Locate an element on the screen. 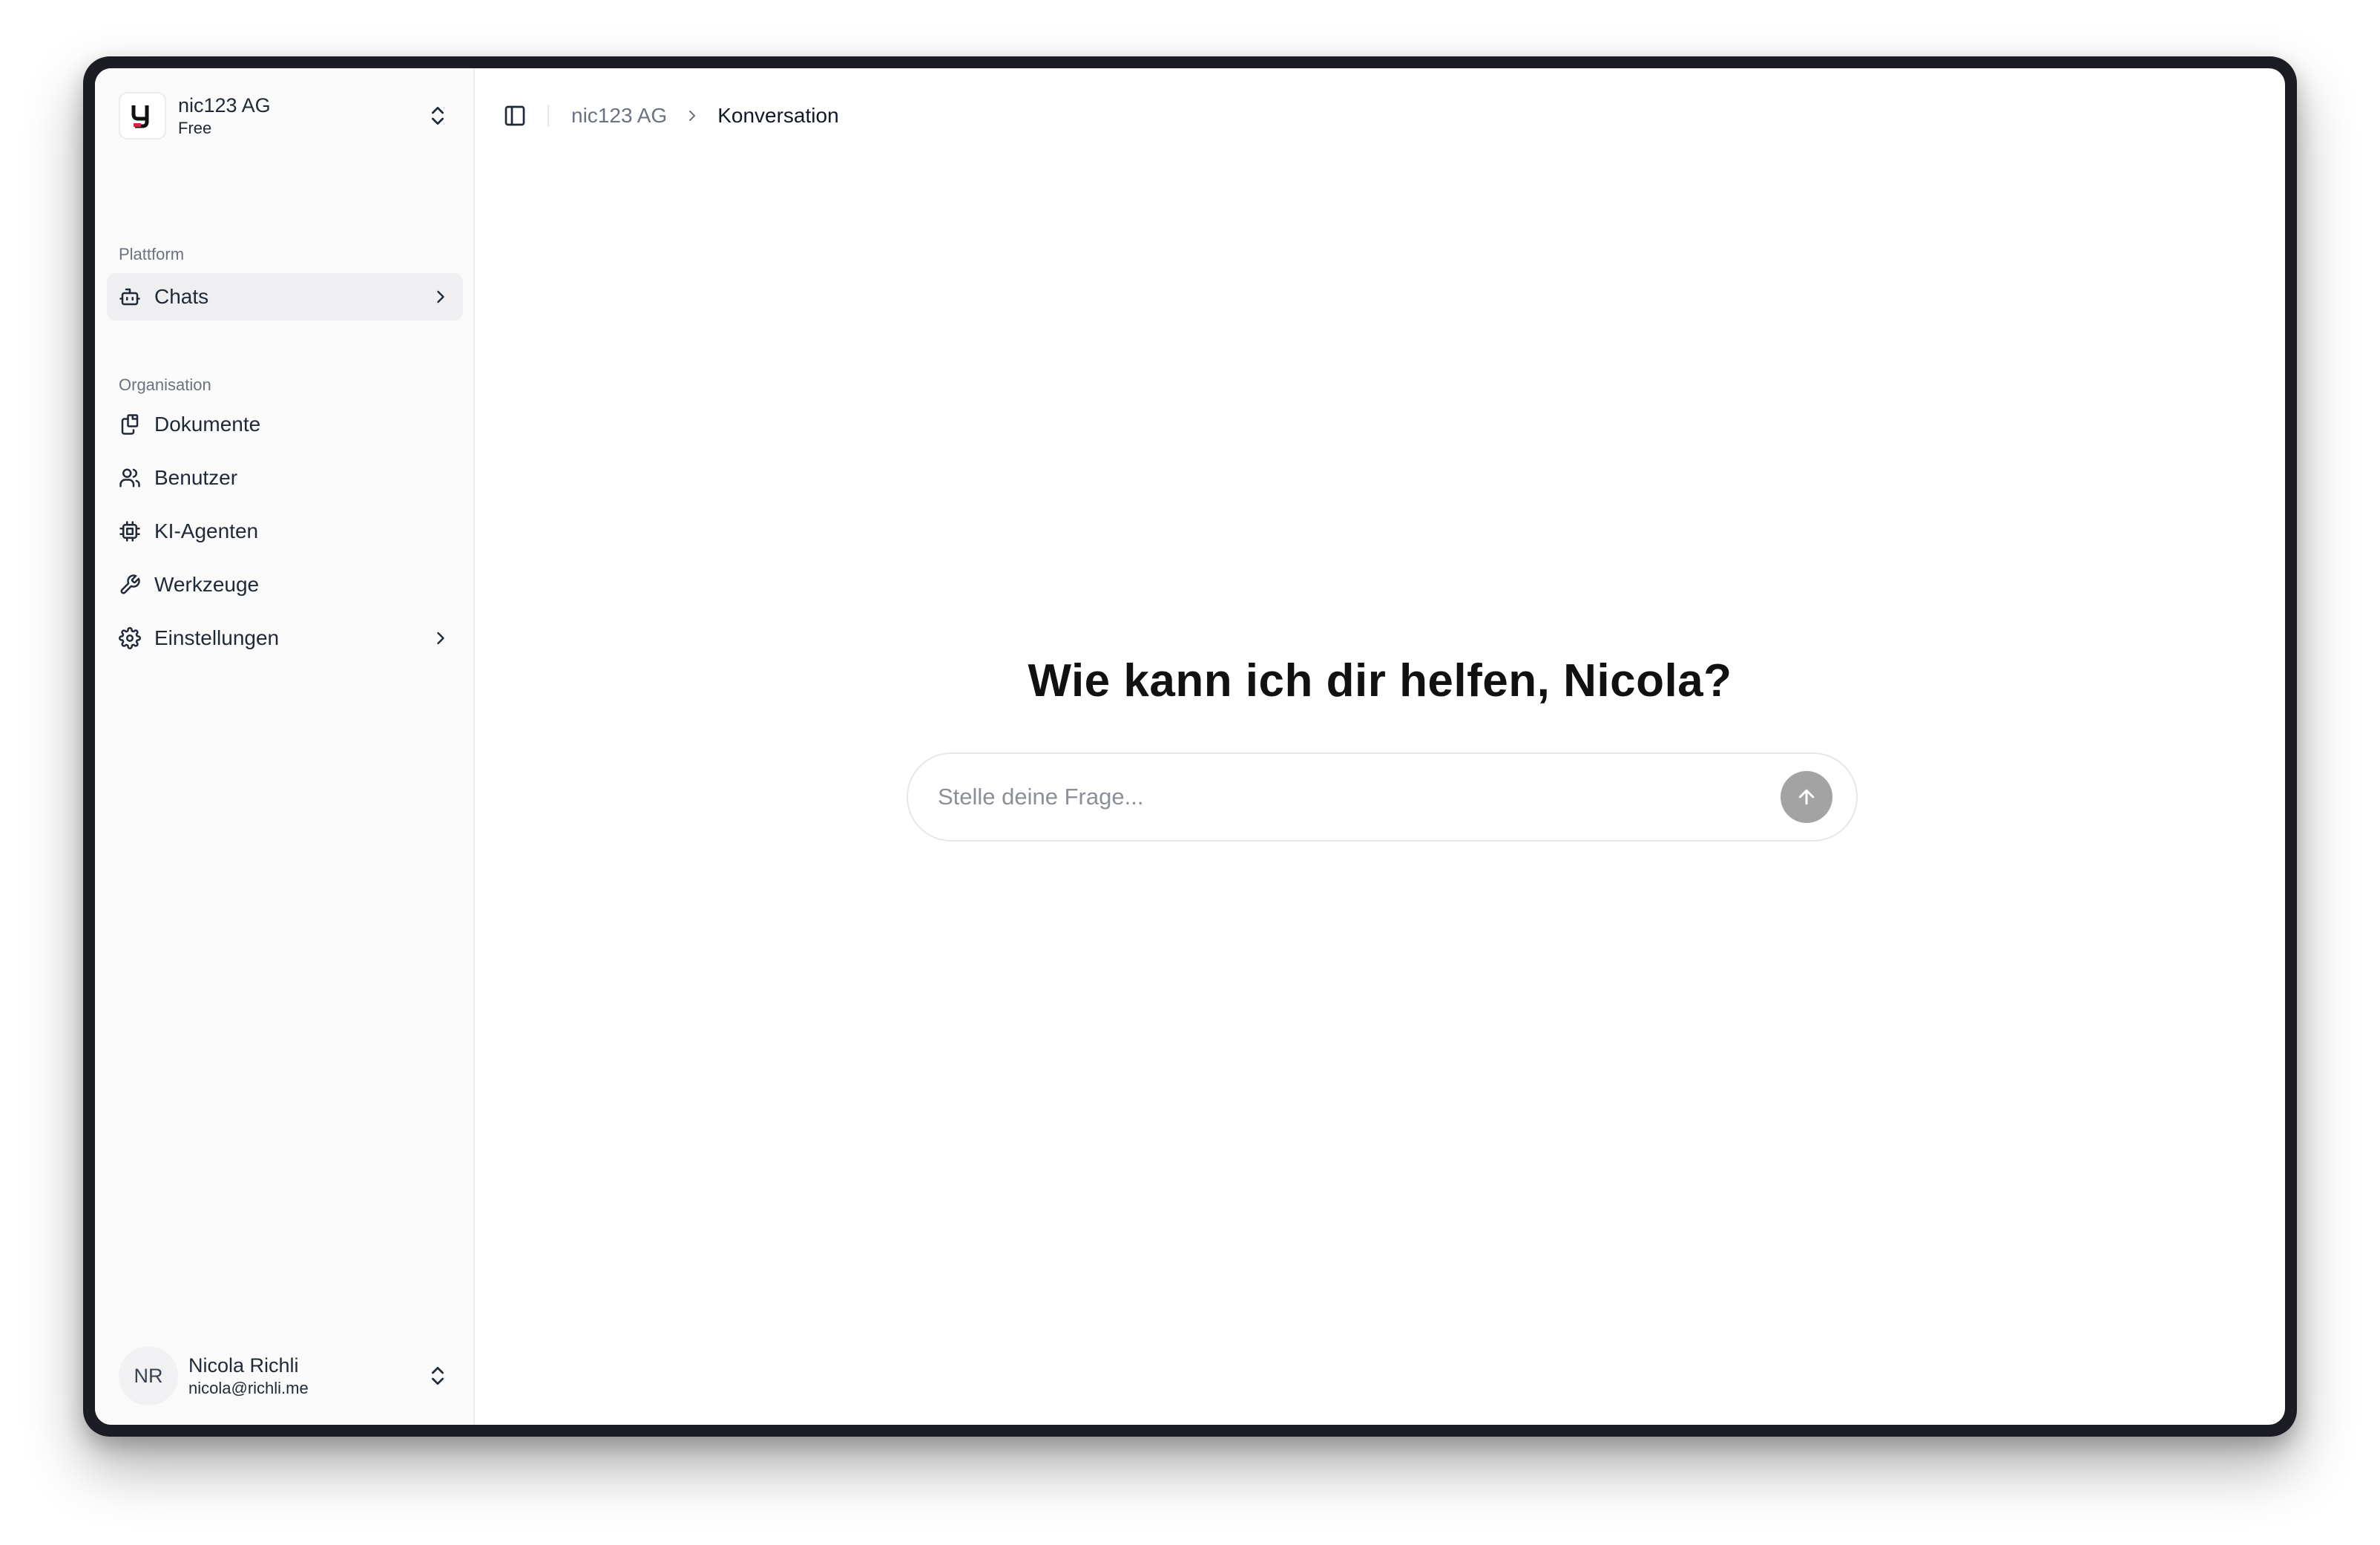 Image resolution: width=2380 pixels, height=1545 pixels. topbar: nic123 AG Konversation is located at coordinates (1380, 115).